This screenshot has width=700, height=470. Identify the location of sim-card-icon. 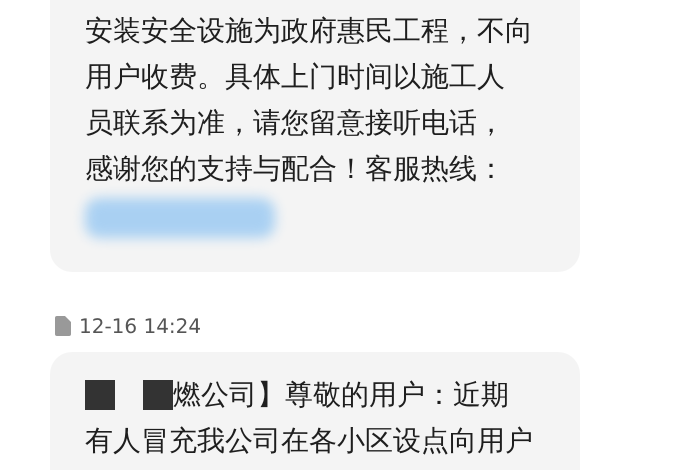
(63, 326).